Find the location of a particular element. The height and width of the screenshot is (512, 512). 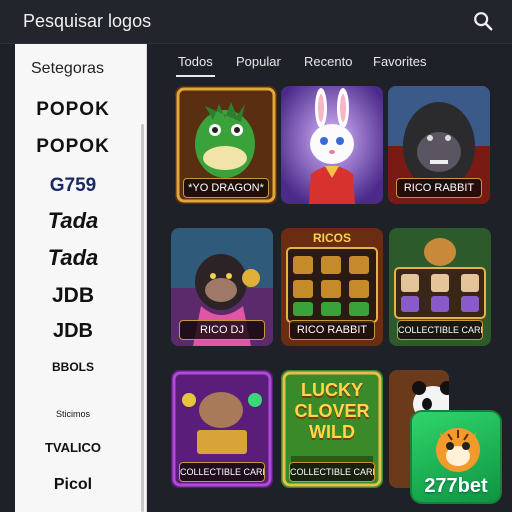

game-label: RICO DJ is located at coordinates (222, 330).